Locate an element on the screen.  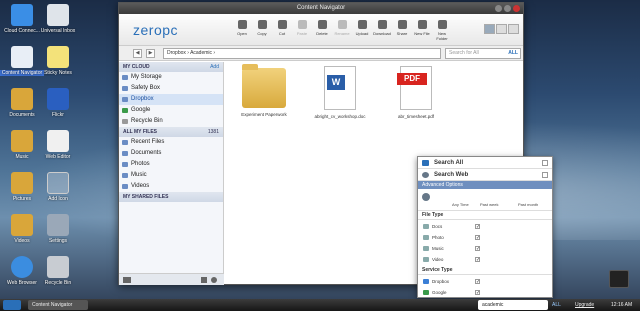
service-type-header: Service Type is located at coordinates (485, 270).